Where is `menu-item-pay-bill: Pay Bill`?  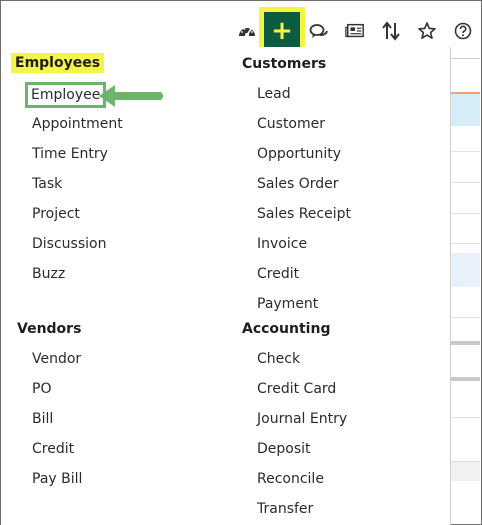 menu-item-pay-bill: Pay Bill is located at coordinates (57, 479).